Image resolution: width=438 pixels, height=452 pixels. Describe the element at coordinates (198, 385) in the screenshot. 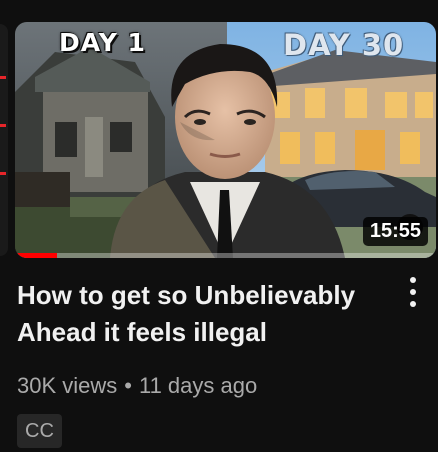

I see `upload-age: 11 days ago` at that location.